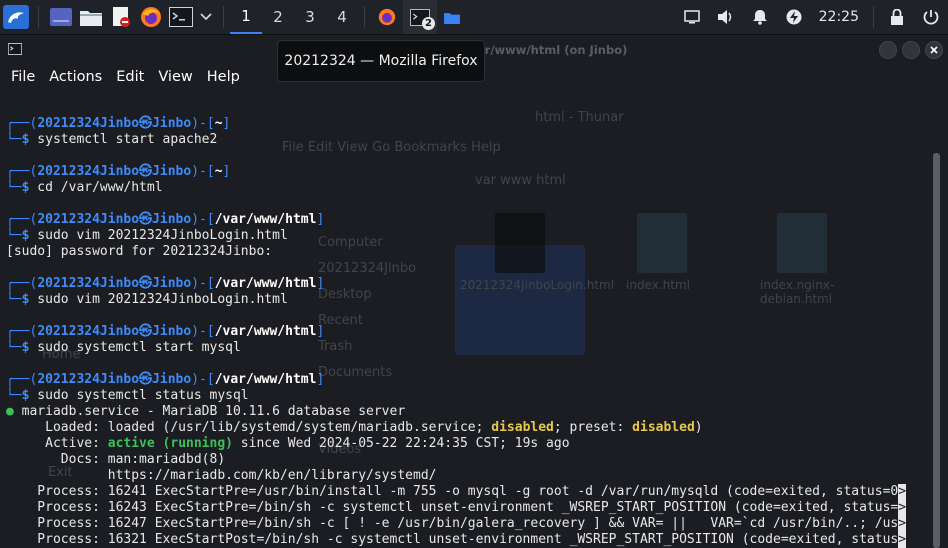 The width and height of the screenshot is (948, 548). I want to click on desktop-icon, so click(61, 17).